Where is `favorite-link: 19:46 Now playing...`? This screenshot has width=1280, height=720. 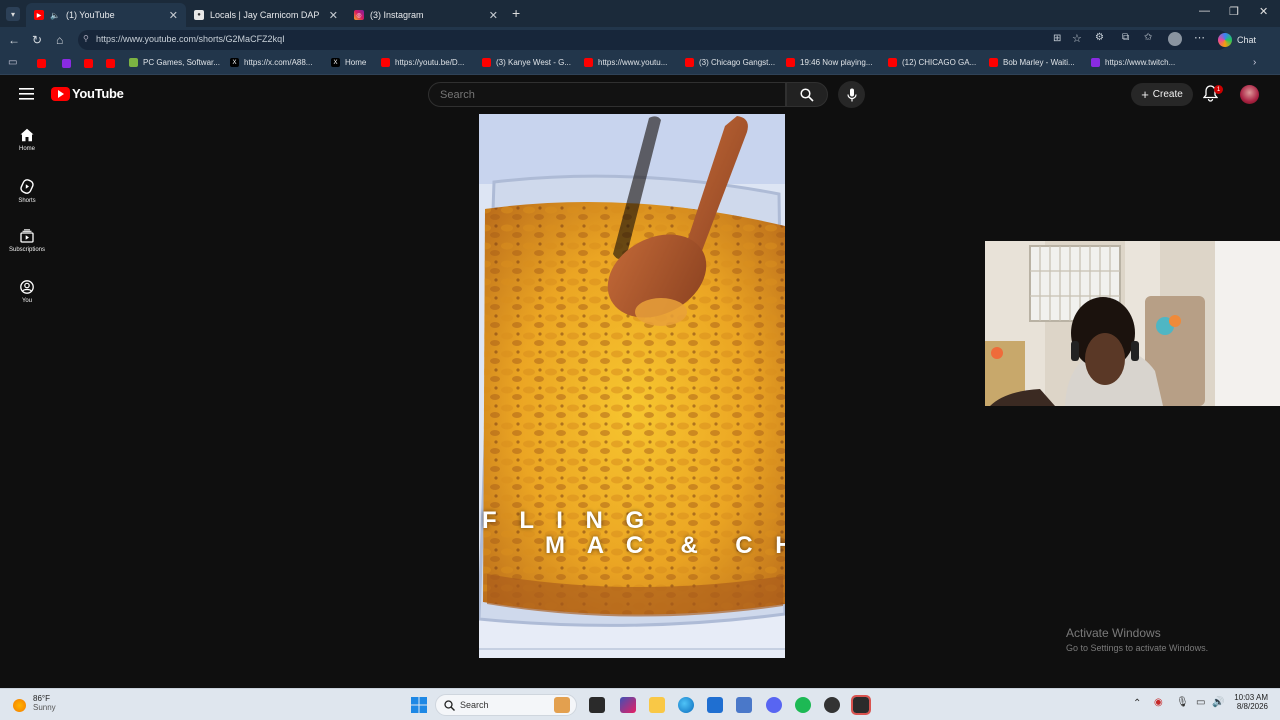
favorite-link: 19:46 Now playing... is located at coordinates (829, 62).